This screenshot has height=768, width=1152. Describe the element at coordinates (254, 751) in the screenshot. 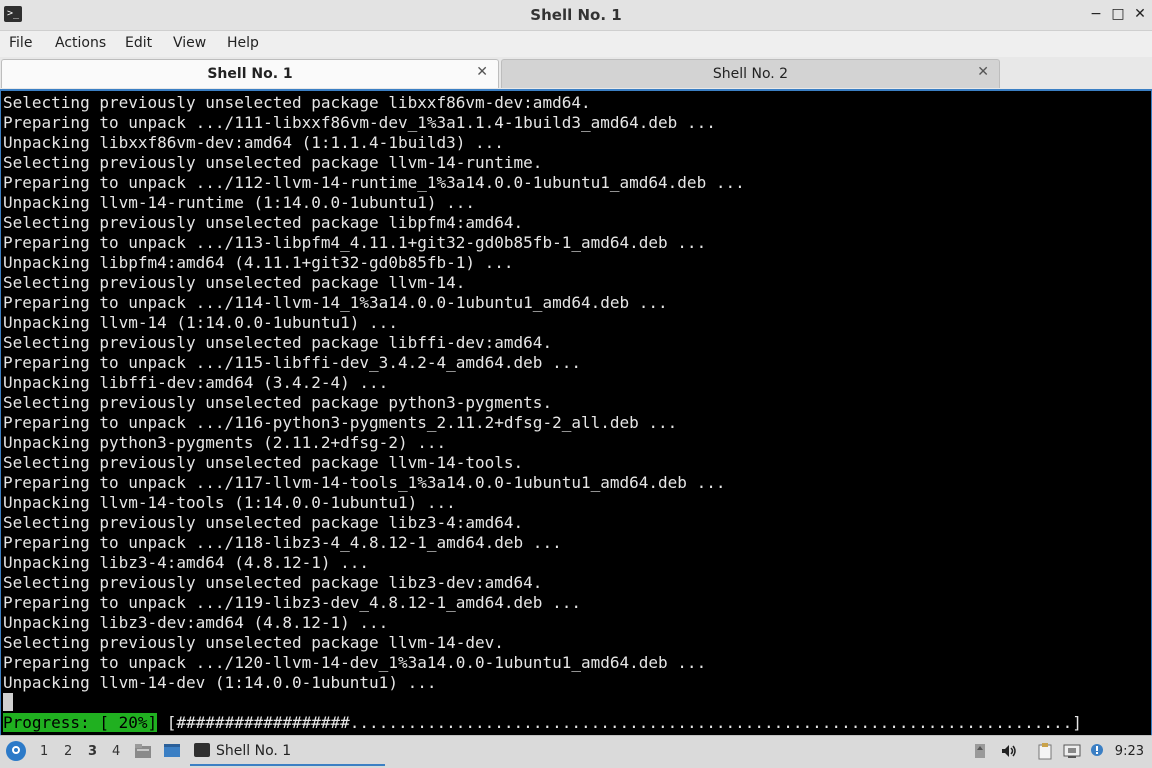

I see `taskbar-task-label: Shell No. 1` at that location.